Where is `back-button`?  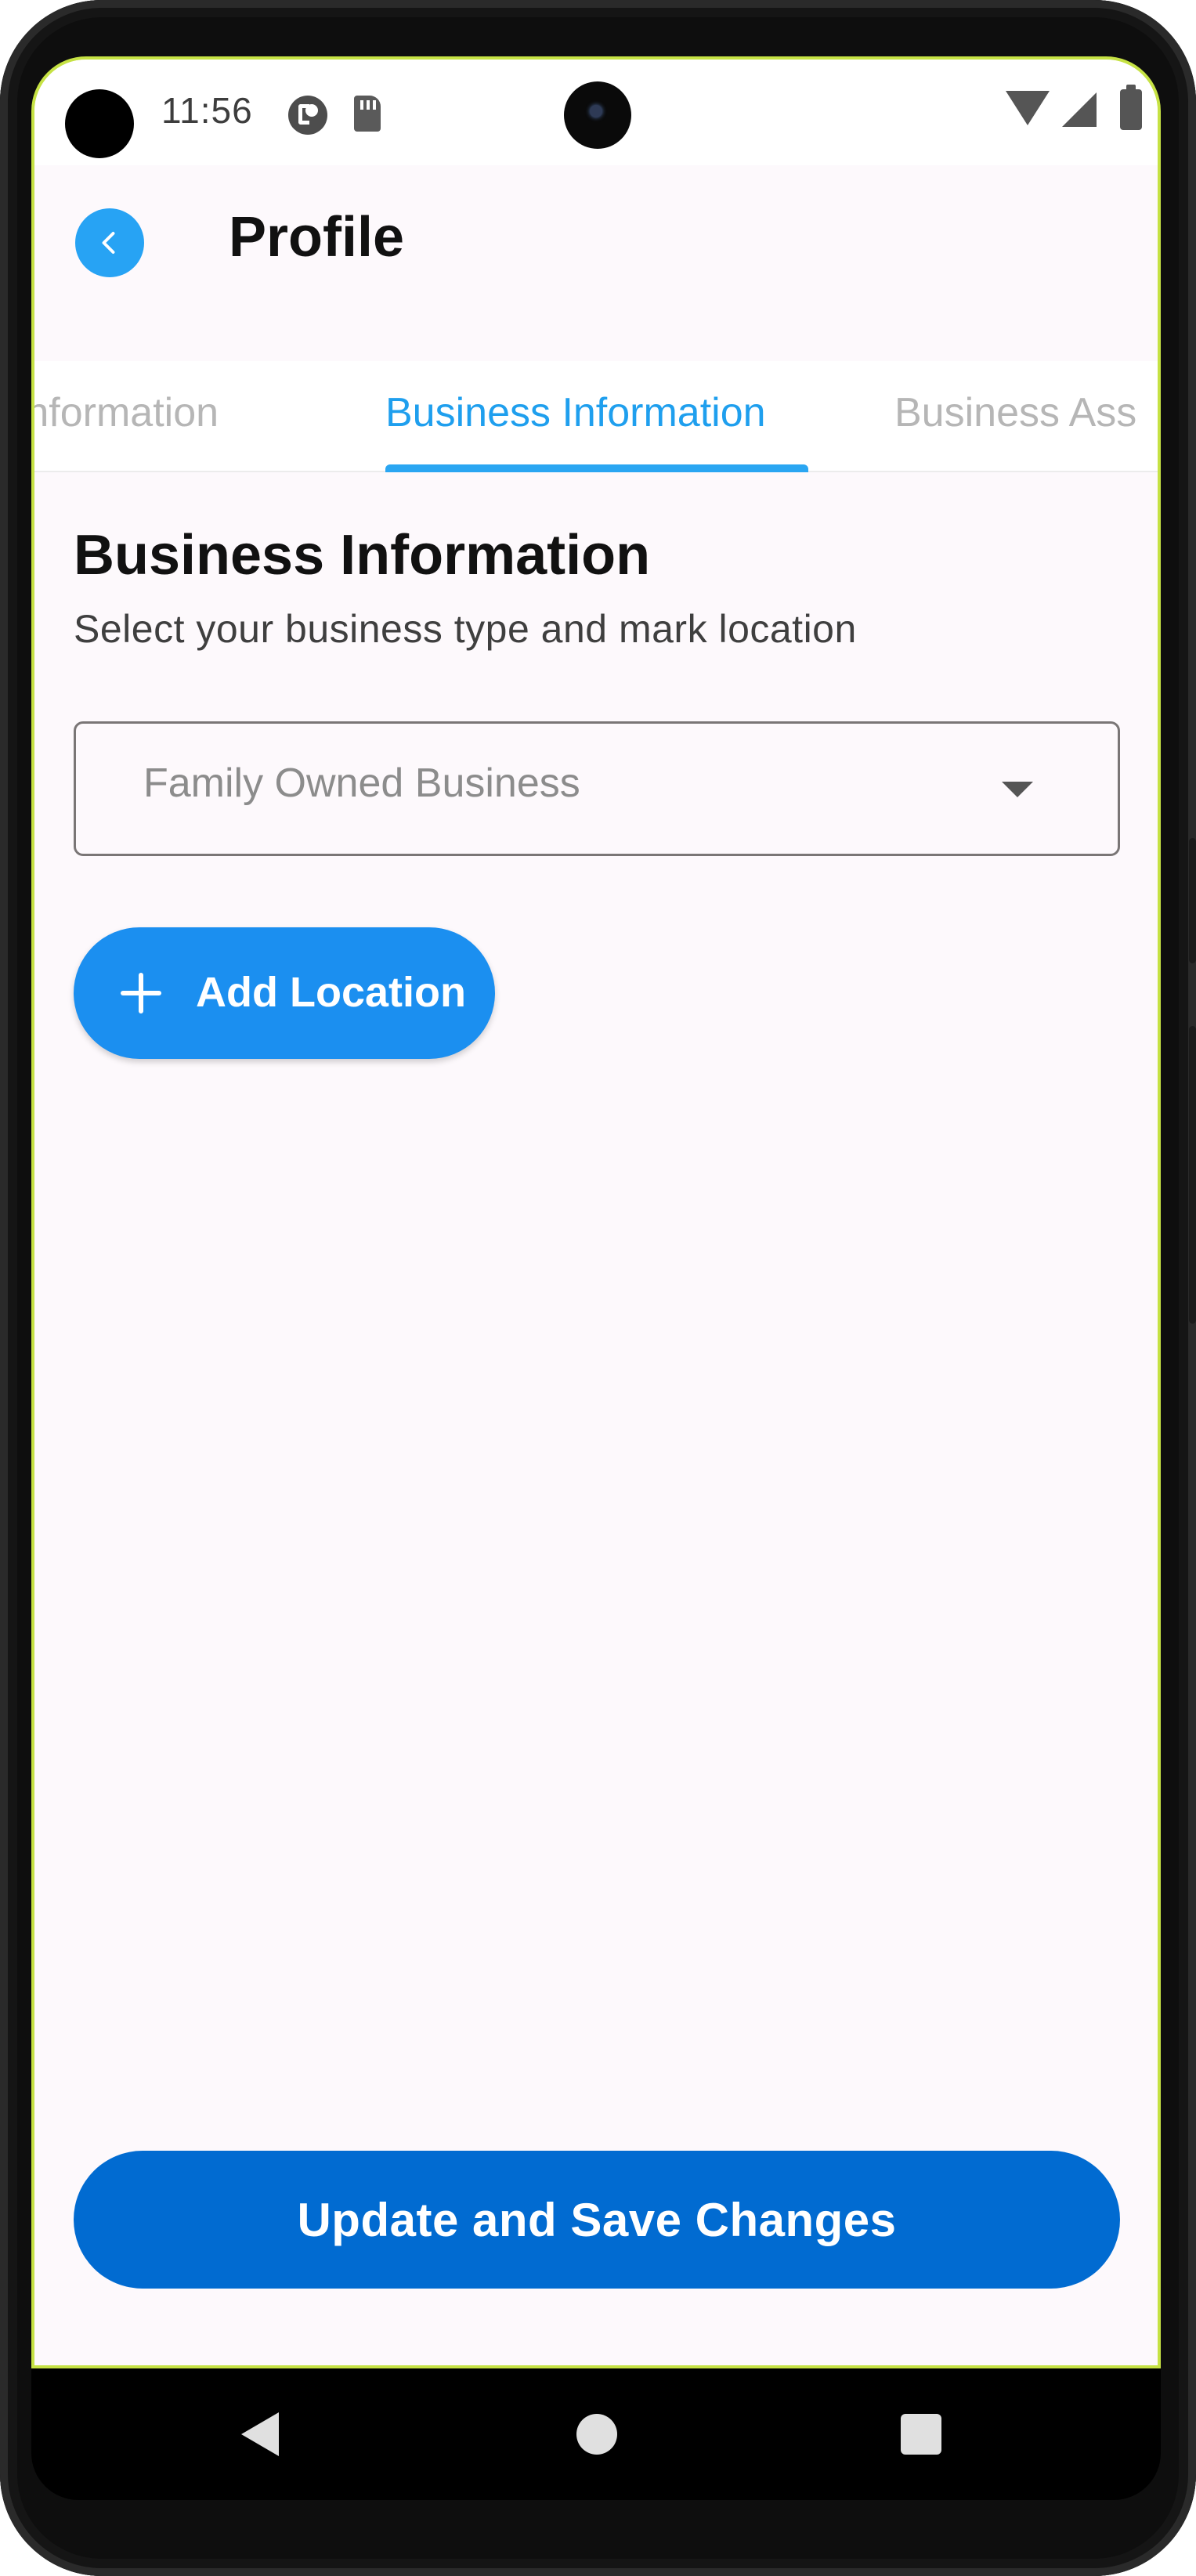 back-button is located at coordinates (109, 242).